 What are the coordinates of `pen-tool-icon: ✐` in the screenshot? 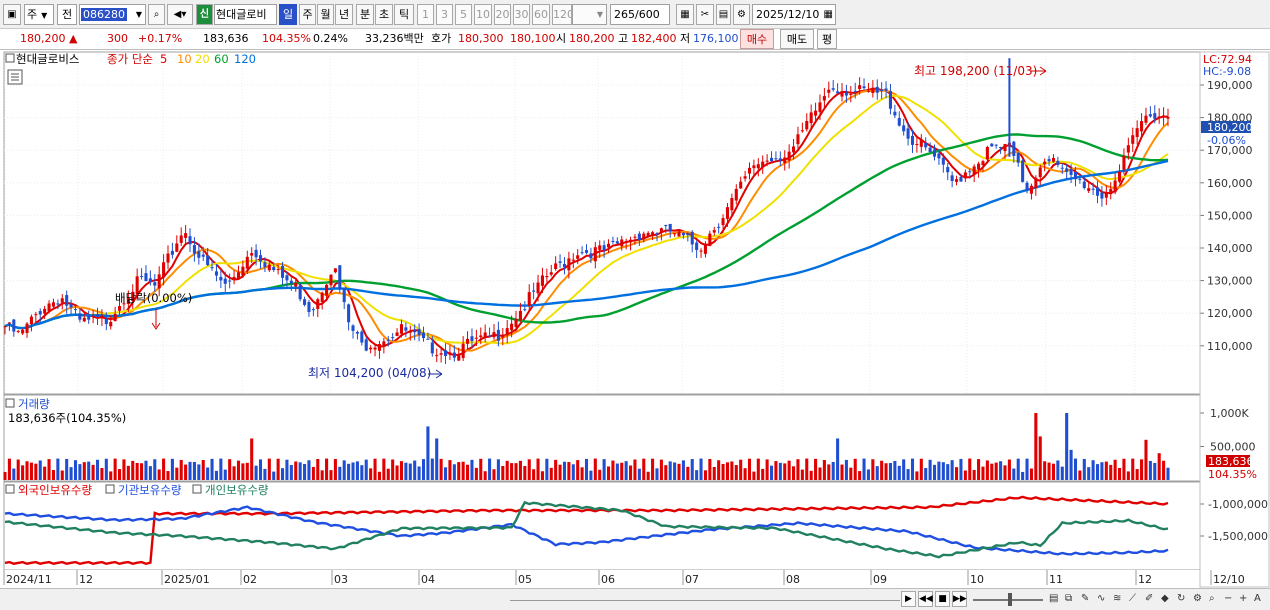 It's located at (1149, 599).